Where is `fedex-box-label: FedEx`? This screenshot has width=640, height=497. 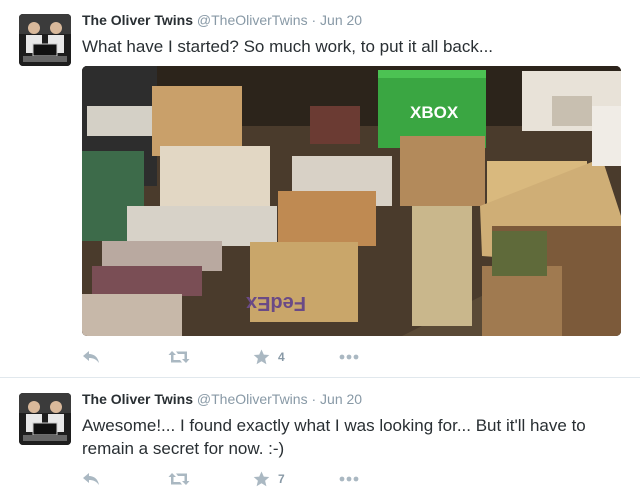 fedex-box-label: FedEx is located at coordinates (276, 303).